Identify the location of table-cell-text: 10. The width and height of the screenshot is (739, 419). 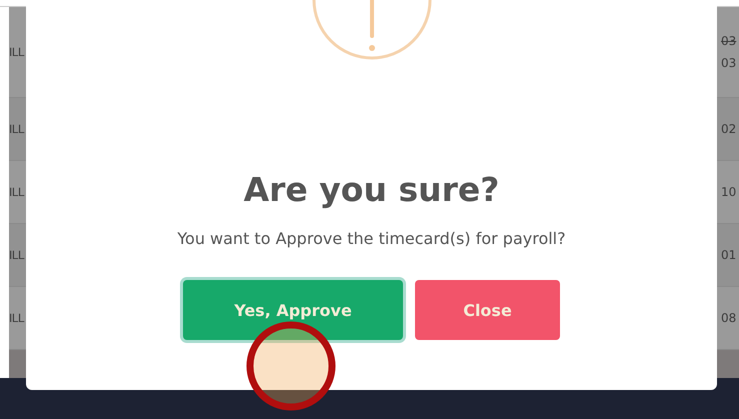
(729, 192).